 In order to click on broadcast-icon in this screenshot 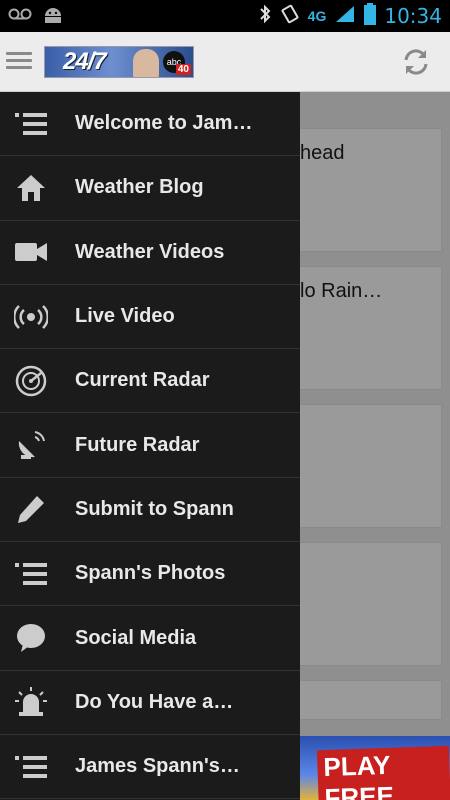, I will do `click(31, 317)`.